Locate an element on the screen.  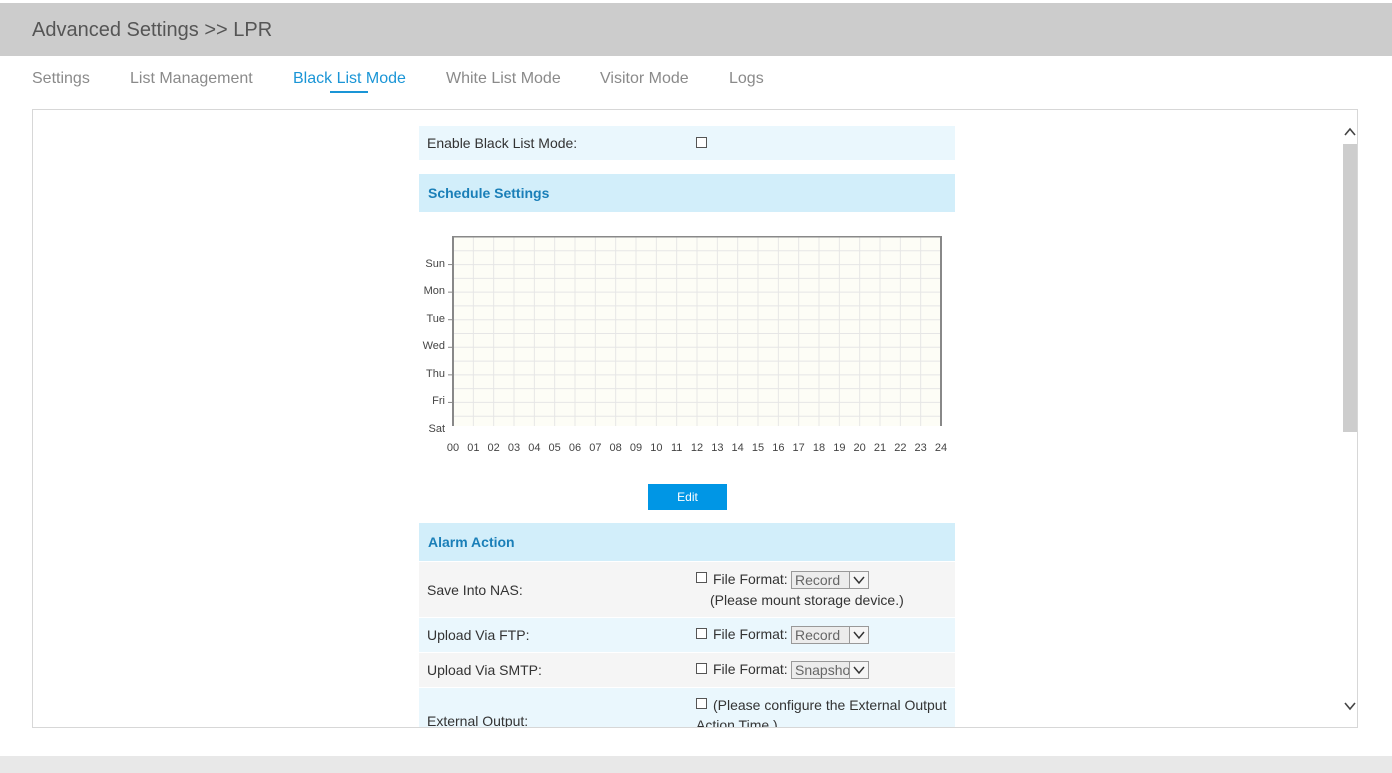
enable-checkbox is located at coordinates (701, 142).